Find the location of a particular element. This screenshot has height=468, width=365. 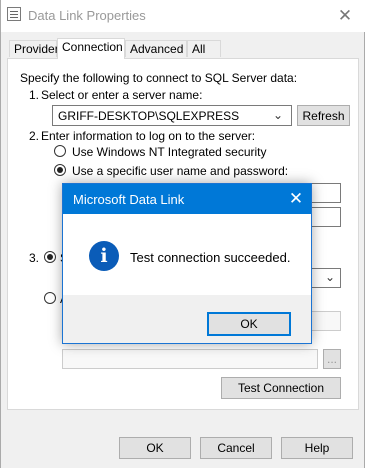

test-connection-button: Test Connection is located at coordinates (281, 388).